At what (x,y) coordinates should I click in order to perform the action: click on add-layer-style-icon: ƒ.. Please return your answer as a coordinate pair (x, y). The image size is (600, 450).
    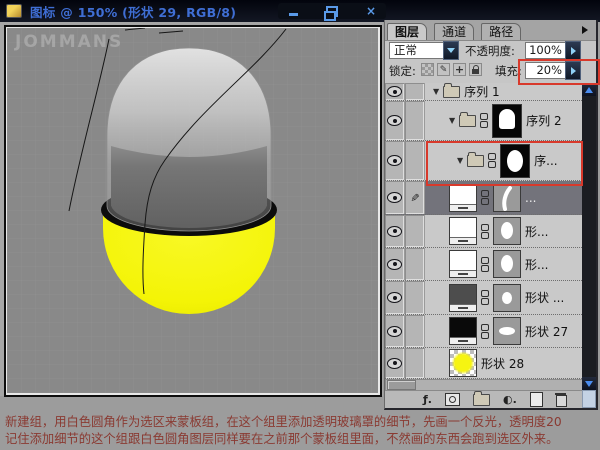
    Looking at the image, I should click on (427, 399).